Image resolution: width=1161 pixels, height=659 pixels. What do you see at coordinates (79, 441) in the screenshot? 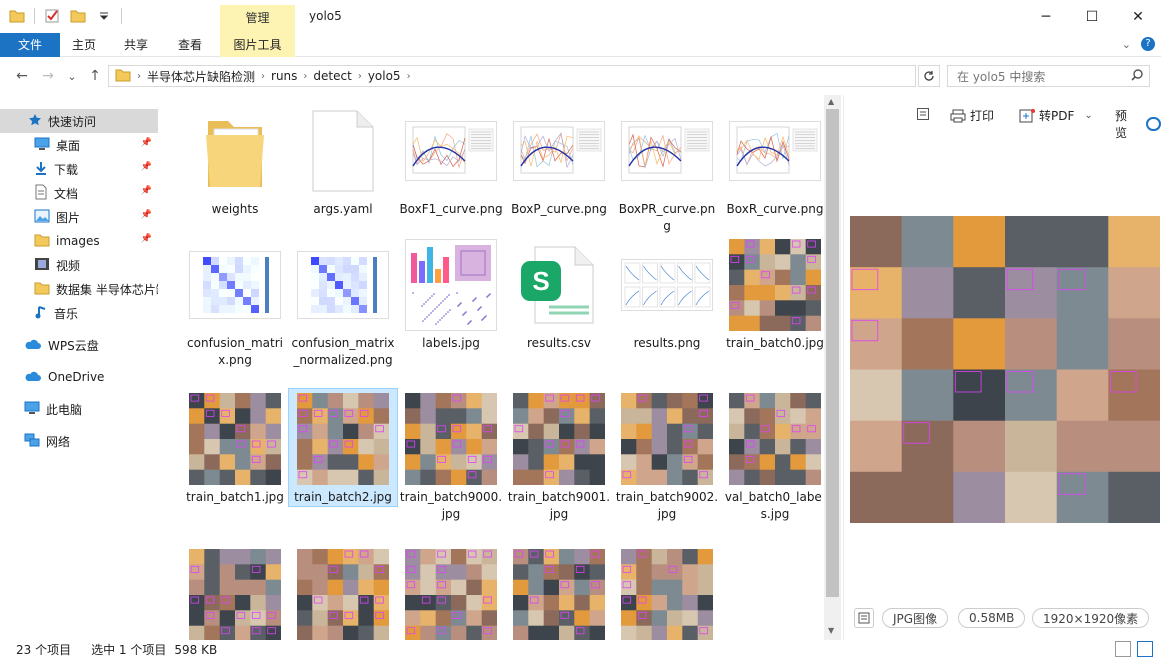
I see `sidebar-item-12: 网络` at bounding box center [79, 441].